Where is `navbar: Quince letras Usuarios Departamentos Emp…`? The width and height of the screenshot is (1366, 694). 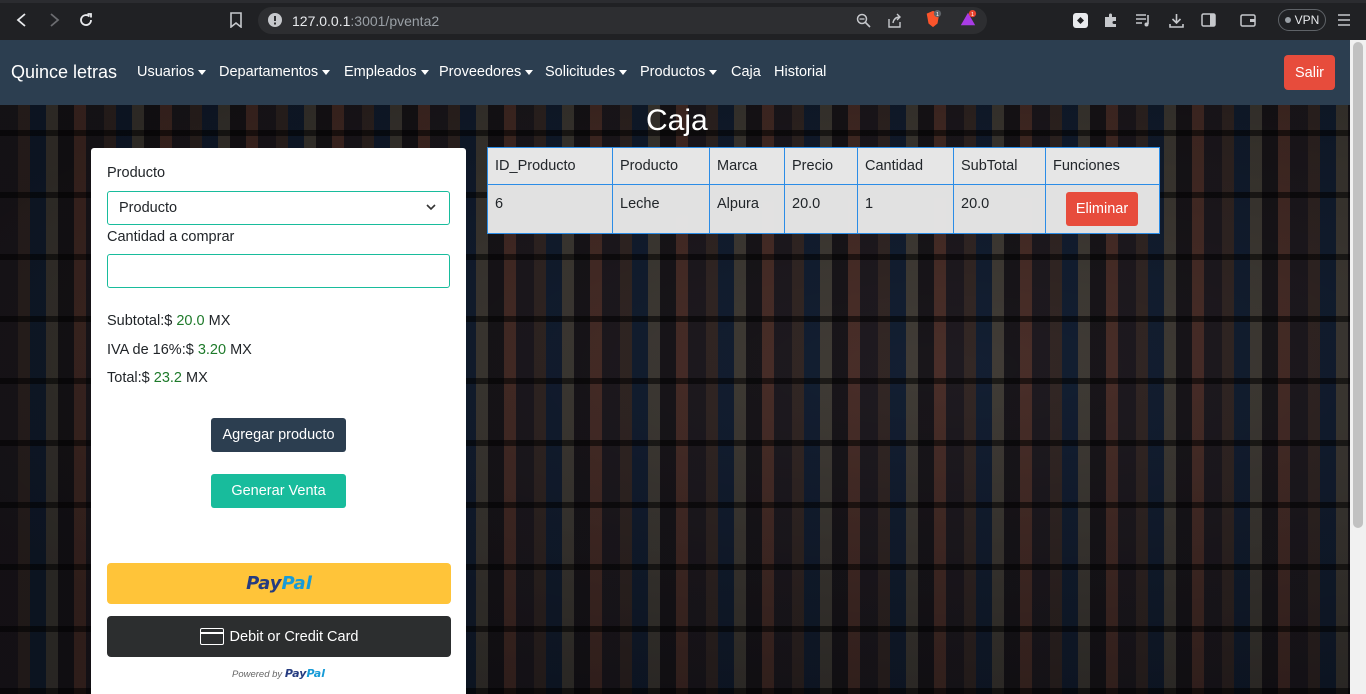 navbar: Quince letras Usuarios Departamentos Emp… is located at coordinates (675, 72).